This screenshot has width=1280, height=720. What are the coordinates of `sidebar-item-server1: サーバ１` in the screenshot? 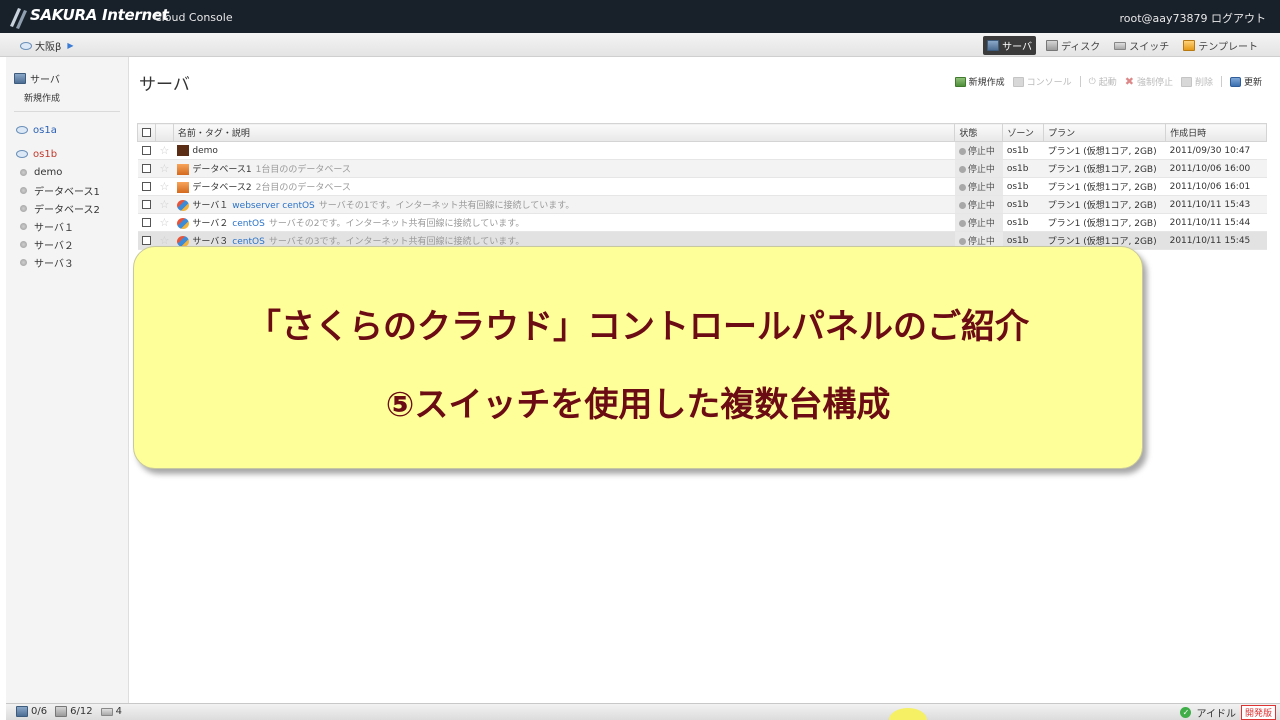 It's located at (58, 226).